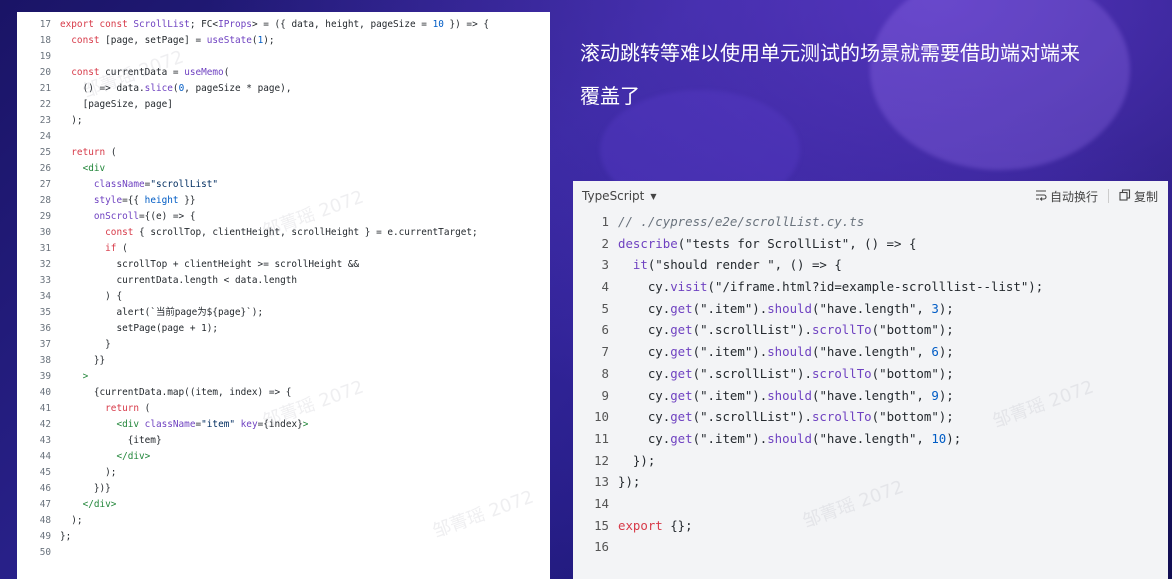  I want to click on copy-button: 复制, so click(1138, 196).